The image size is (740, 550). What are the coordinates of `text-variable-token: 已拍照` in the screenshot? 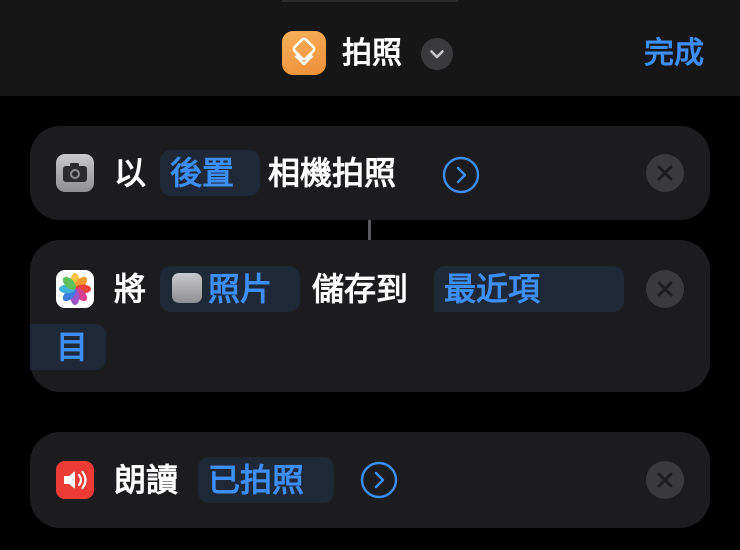 It's located at (266, 480).